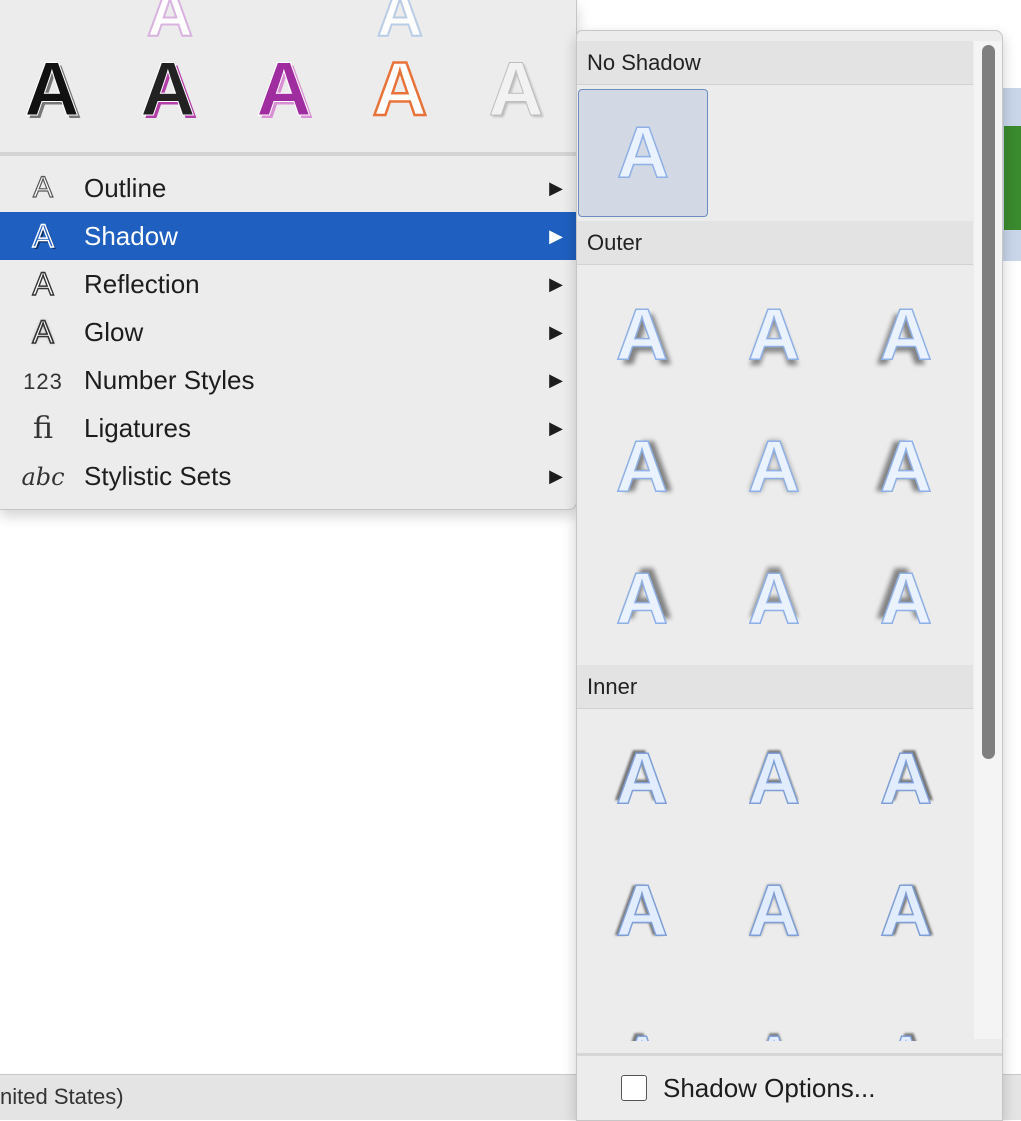 Image resolution: width=1021 pixels, height=1121 pixels. I want to click on shadow-inner-4: A, so click(642, 911).